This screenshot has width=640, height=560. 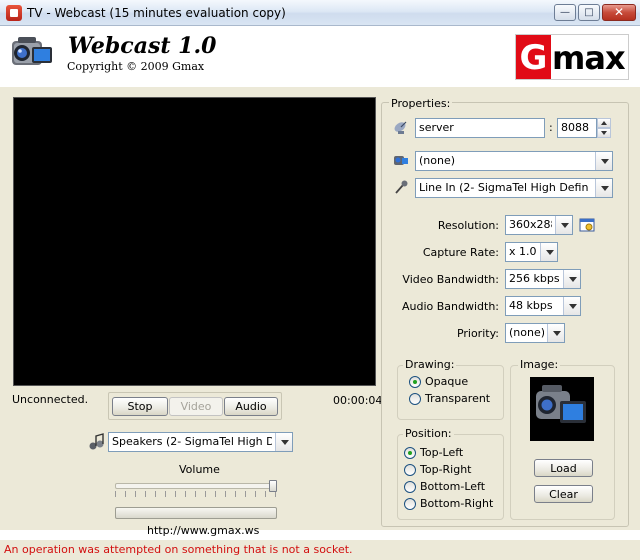 I want to click on volume-slider-thumb, so click(x=273, y=486).